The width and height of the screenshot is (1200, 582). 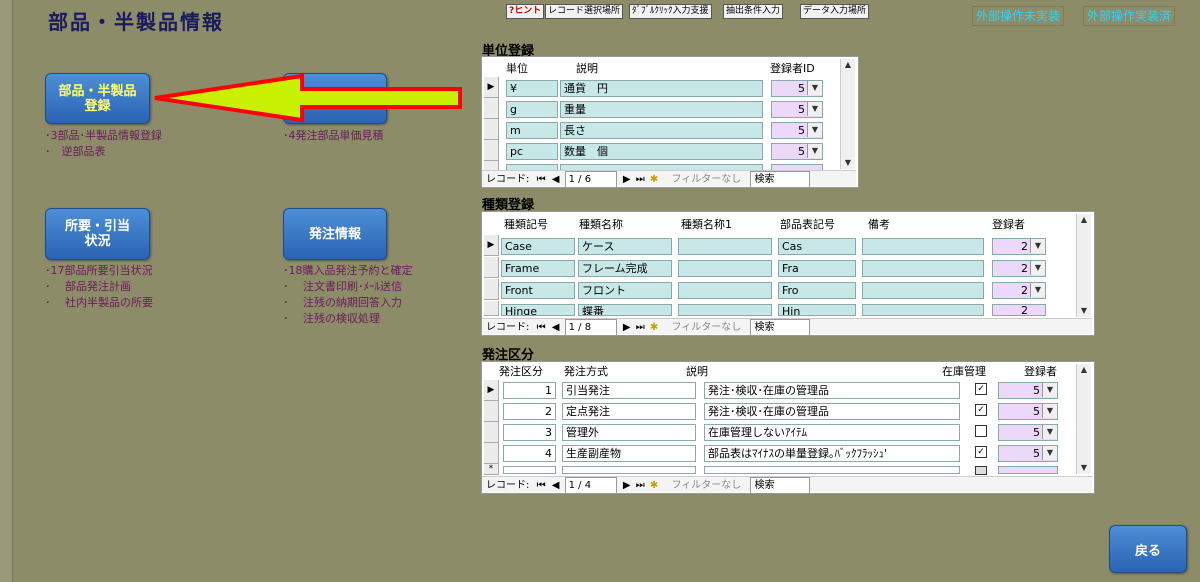 What do you see at coordinates (97, 234) in the screenshot?
I see `requirement-status-button: 所要・引当 状況` at bounding box center [97, 234].